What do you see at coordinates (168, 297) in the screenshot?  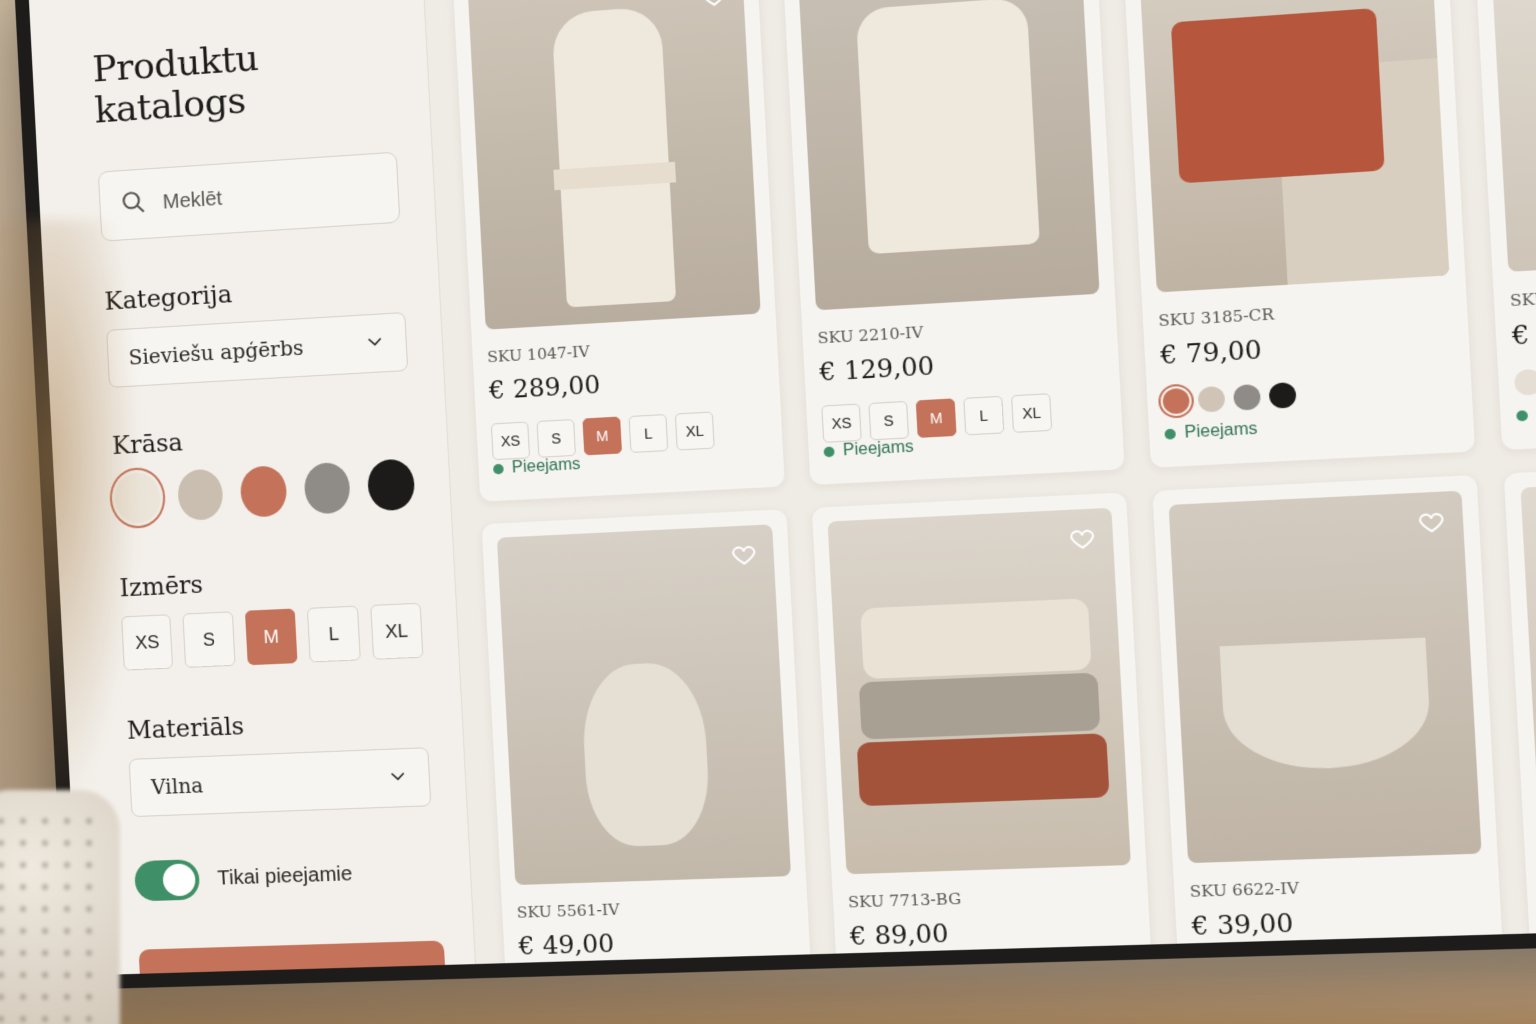 I see `category-label: Kategorija` at bounding box center [168, 297].